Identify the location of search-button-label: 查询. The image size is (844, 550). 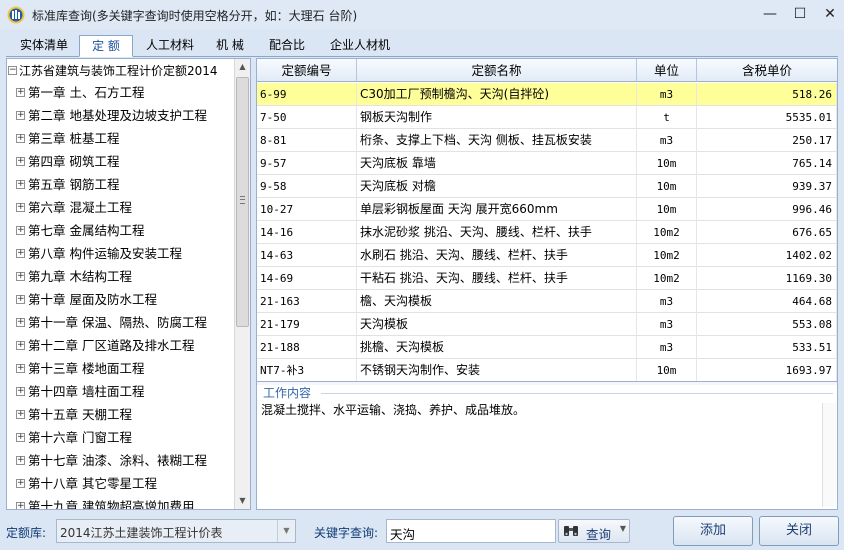
(599, 534).